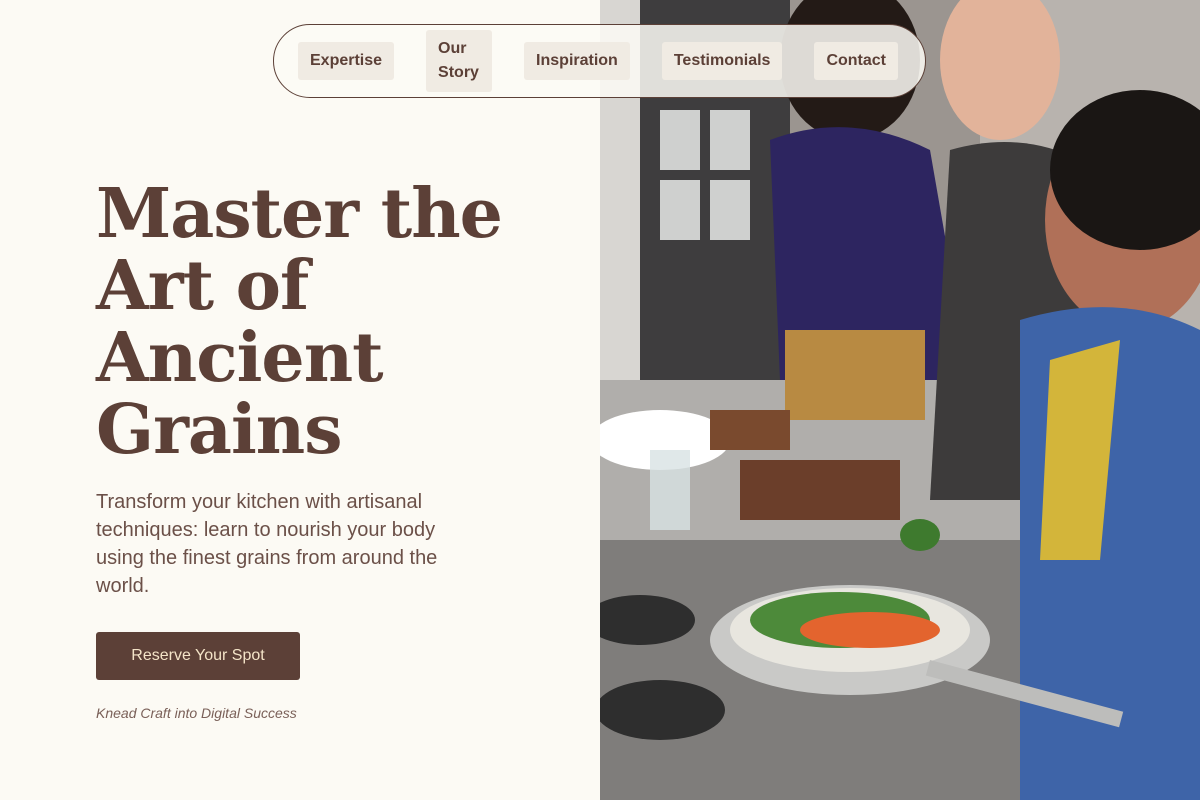 The width and height of the screenshot is (1200, 800). What do you see at coordinates (299, 322) in the screenshot?
I see `hero-title: Master the Art of Ancient Grains` at bounding box center [299, 322].